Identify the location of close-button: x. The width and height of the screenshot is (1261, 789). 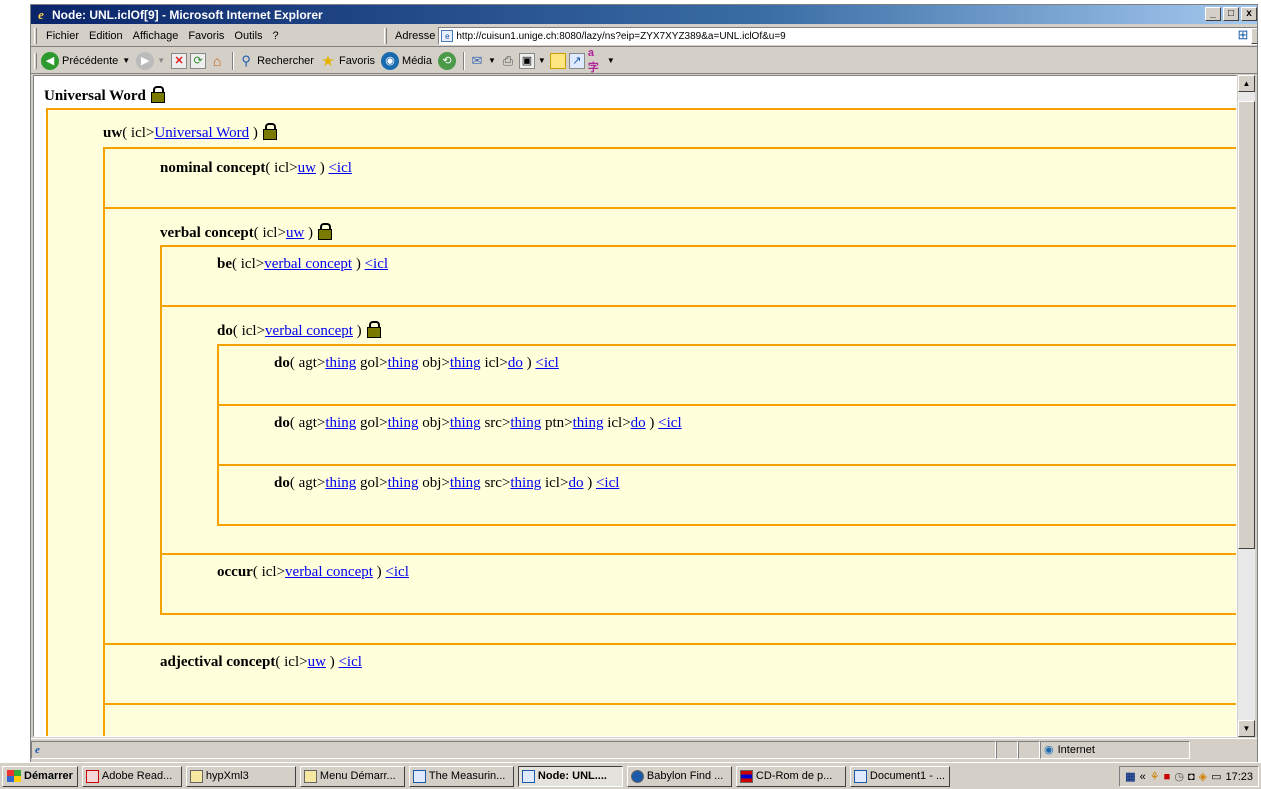
(1249, 14).